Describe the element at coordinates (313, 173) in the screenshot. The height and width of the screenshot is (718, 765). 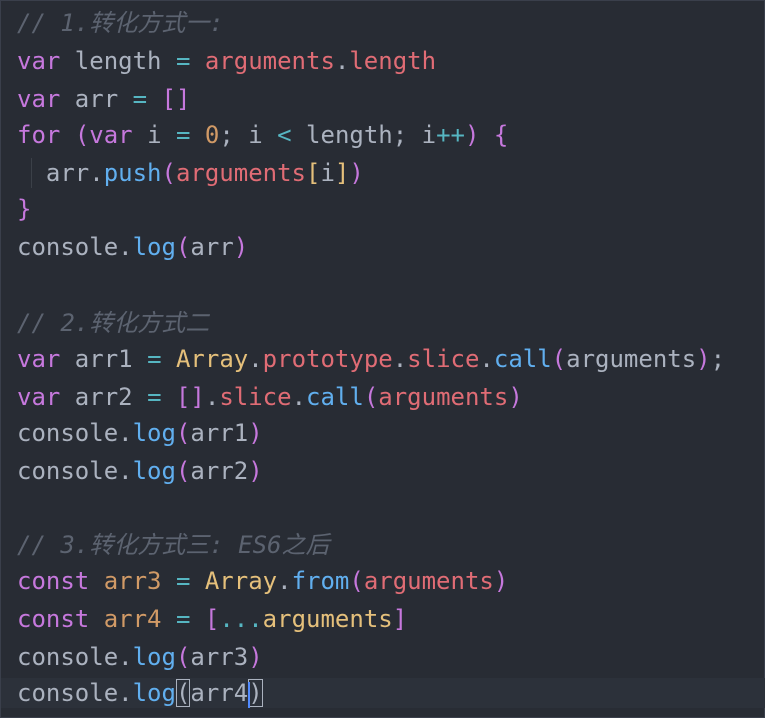
I see `code-token: [` at that location.